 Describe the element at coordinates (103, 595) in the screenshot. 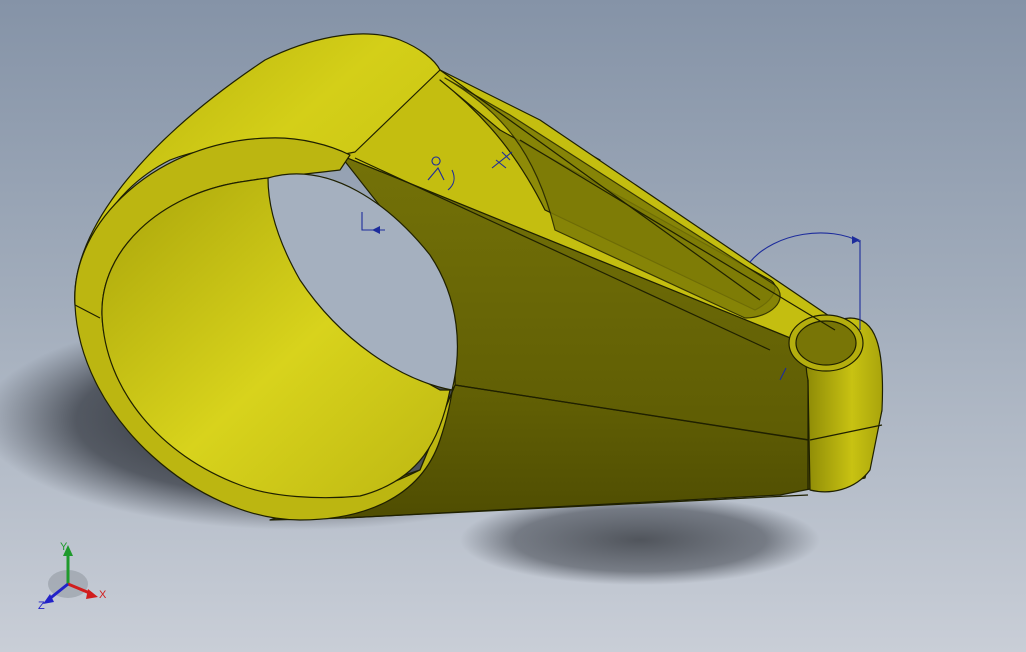

I see `triad-x-label: X` at that location.